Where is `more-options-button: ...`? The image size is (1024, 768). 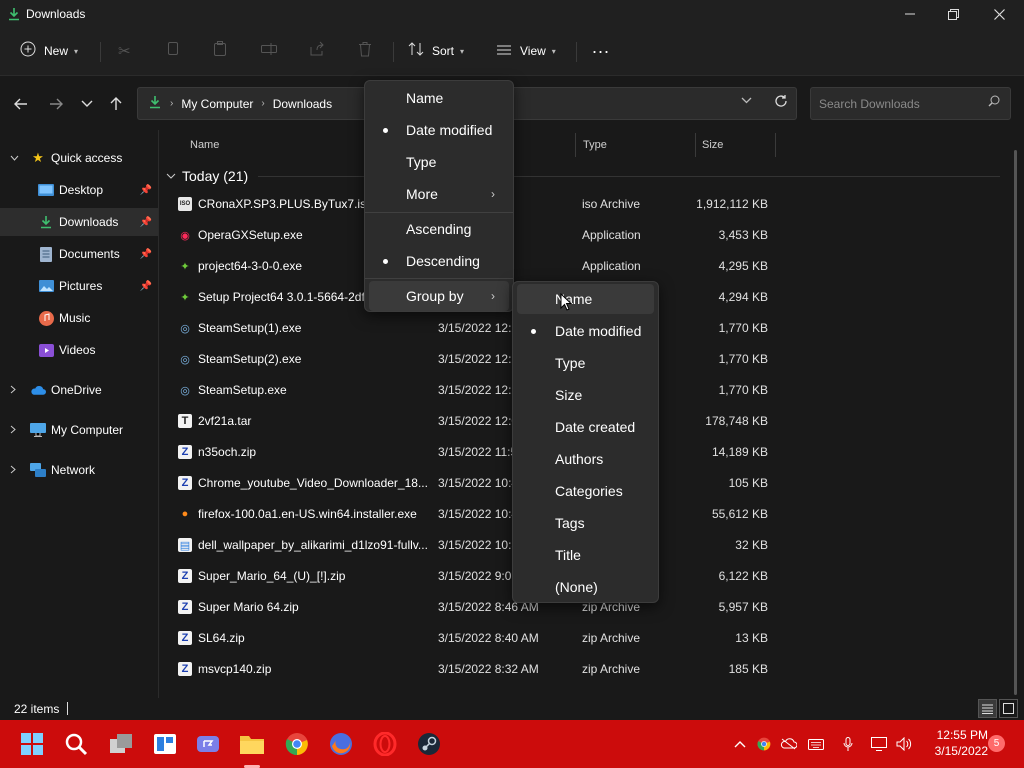 more-options-button: ... is located at coordinates (601, 47).